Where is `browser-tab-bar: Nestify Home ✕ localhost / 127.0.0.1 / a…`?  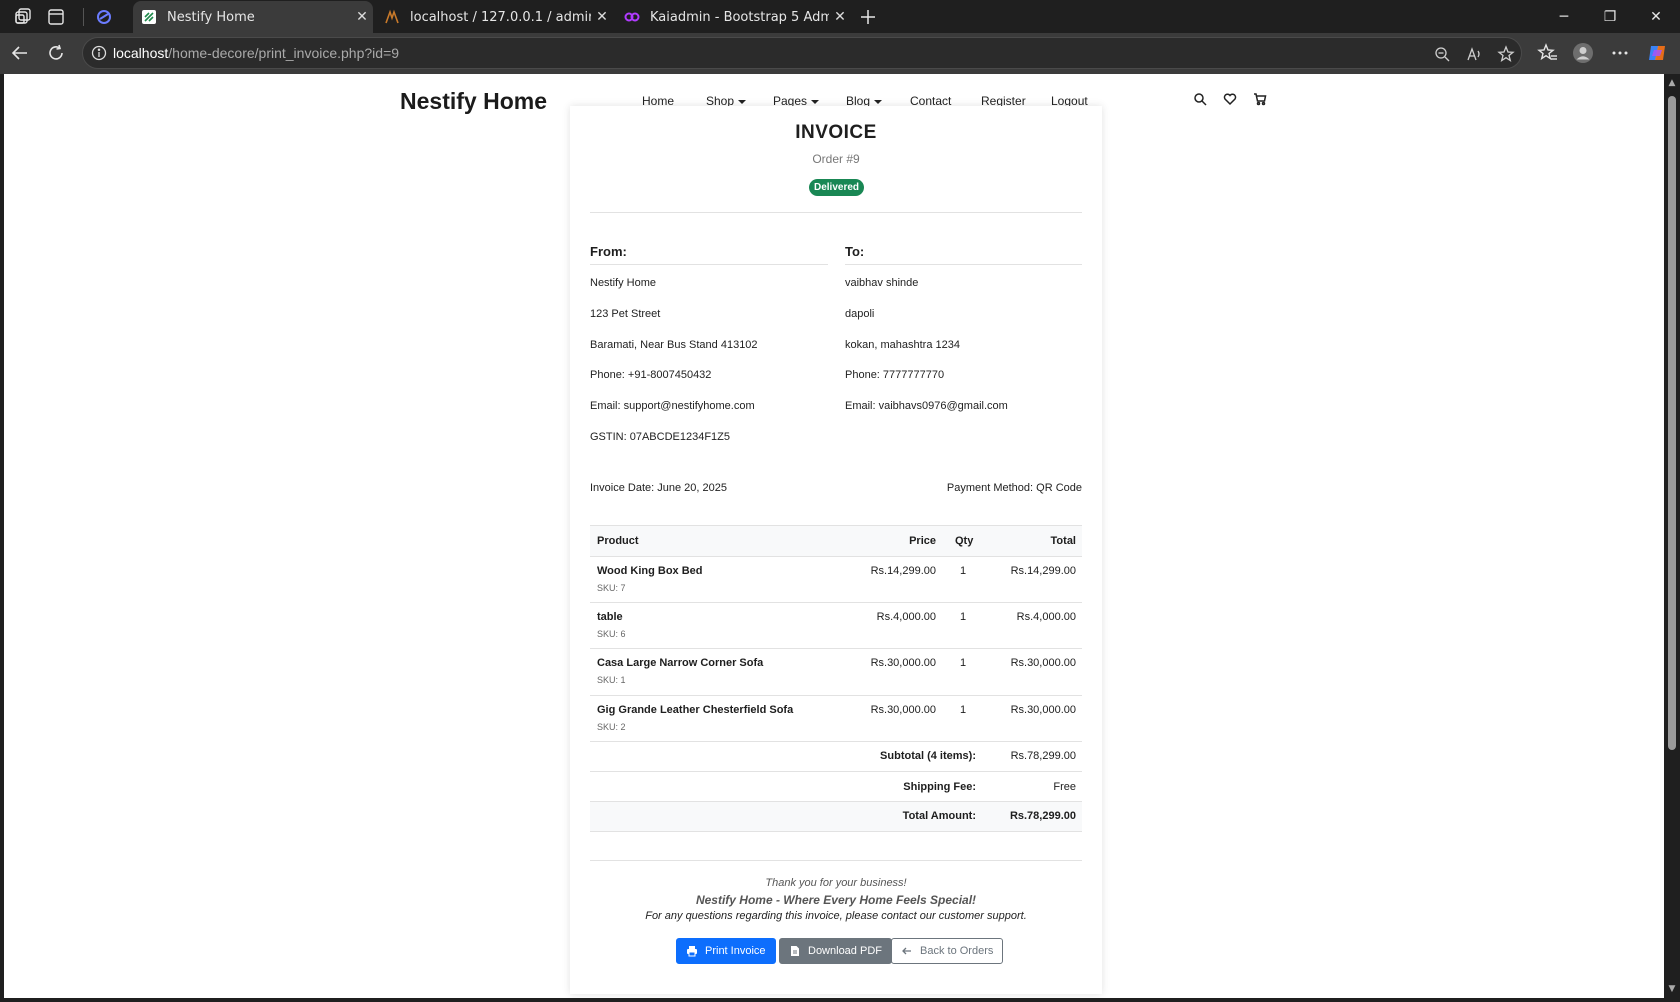 browser-tab-bar: Nestify Home ✕ localhost / 127.0.0.1 / a… is located at coordinates (840, 16).